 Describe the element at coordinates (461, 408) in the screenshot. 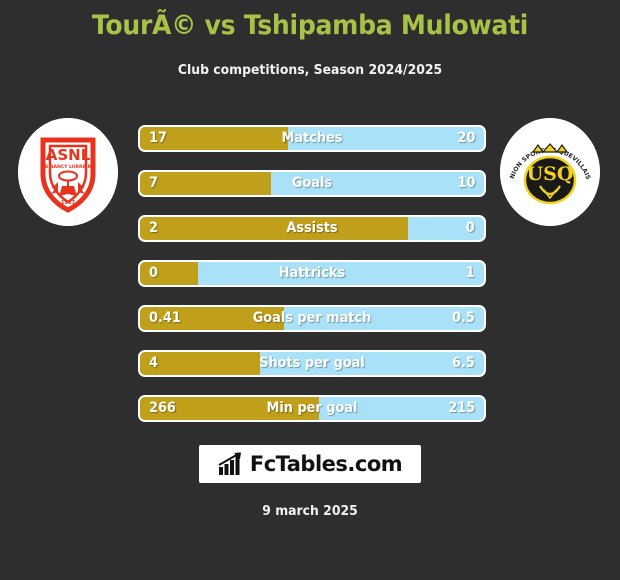

I see `right-value: 215` at that location.